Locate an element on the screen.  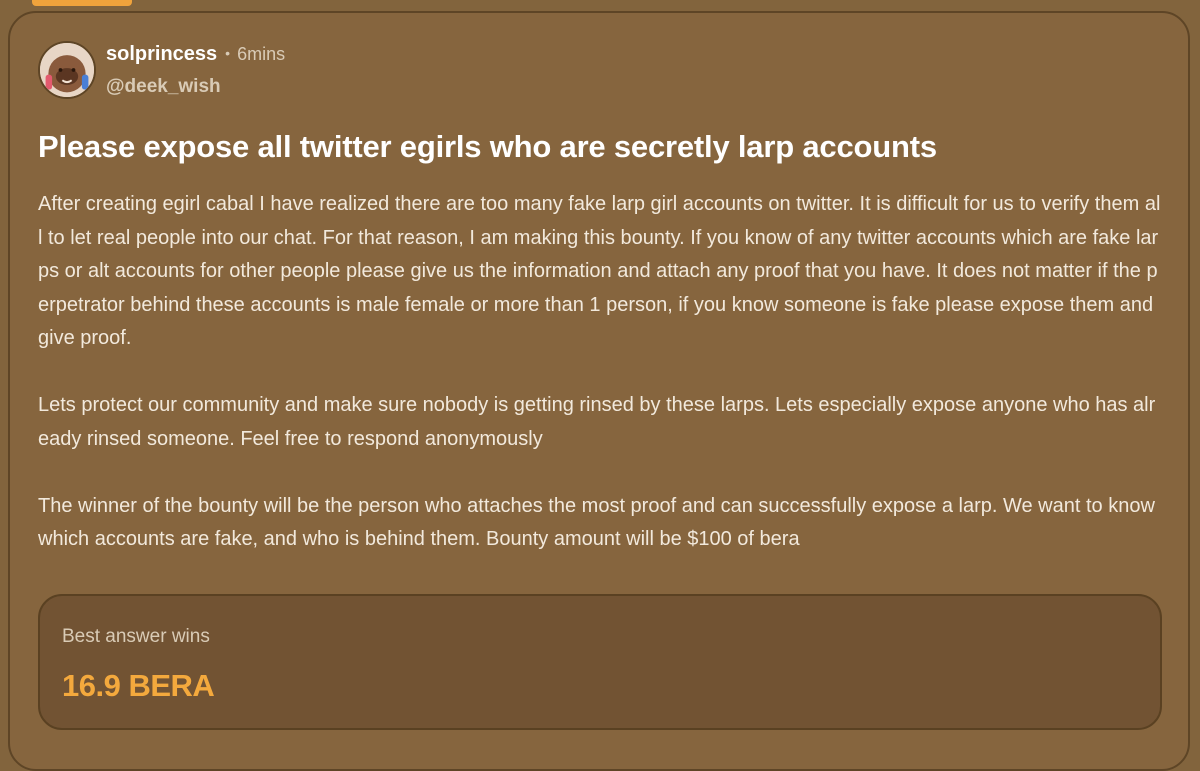
author-display-name: solprincess is located at coordinates (161, 54).